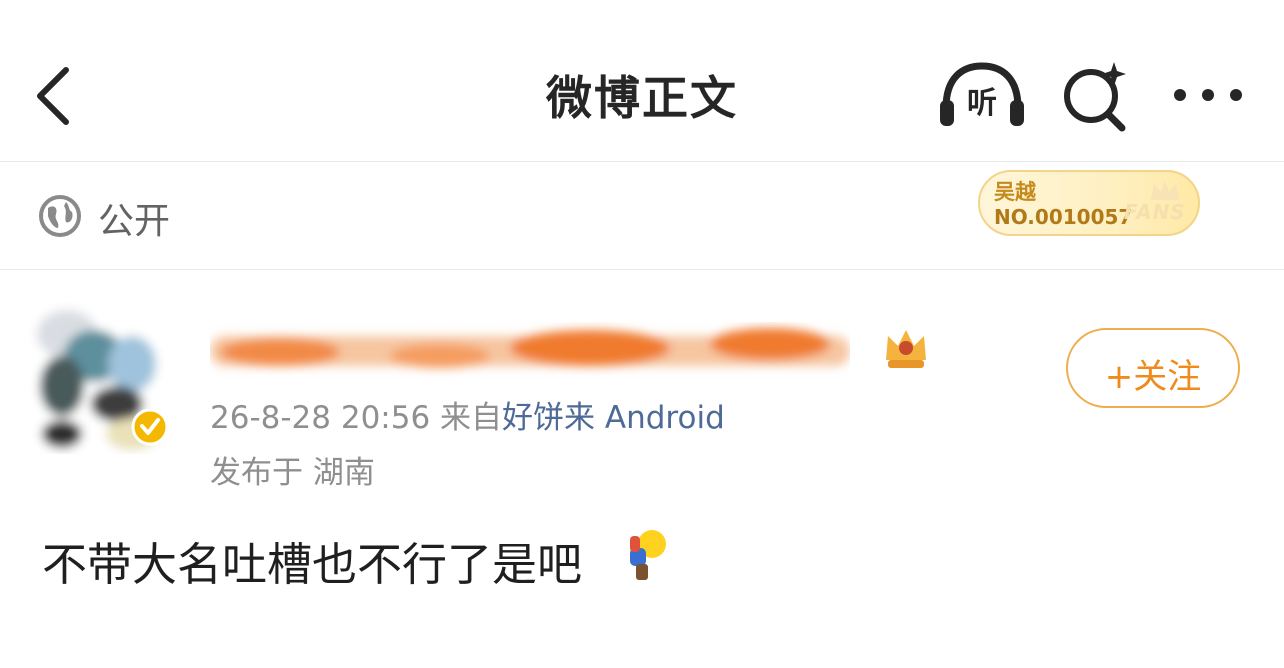 Image resolution: width=1284 pixels, height=668 pixels. Describe the element at coordinates (530, 351) in the screenshot. I see `username-redacted` at that location.